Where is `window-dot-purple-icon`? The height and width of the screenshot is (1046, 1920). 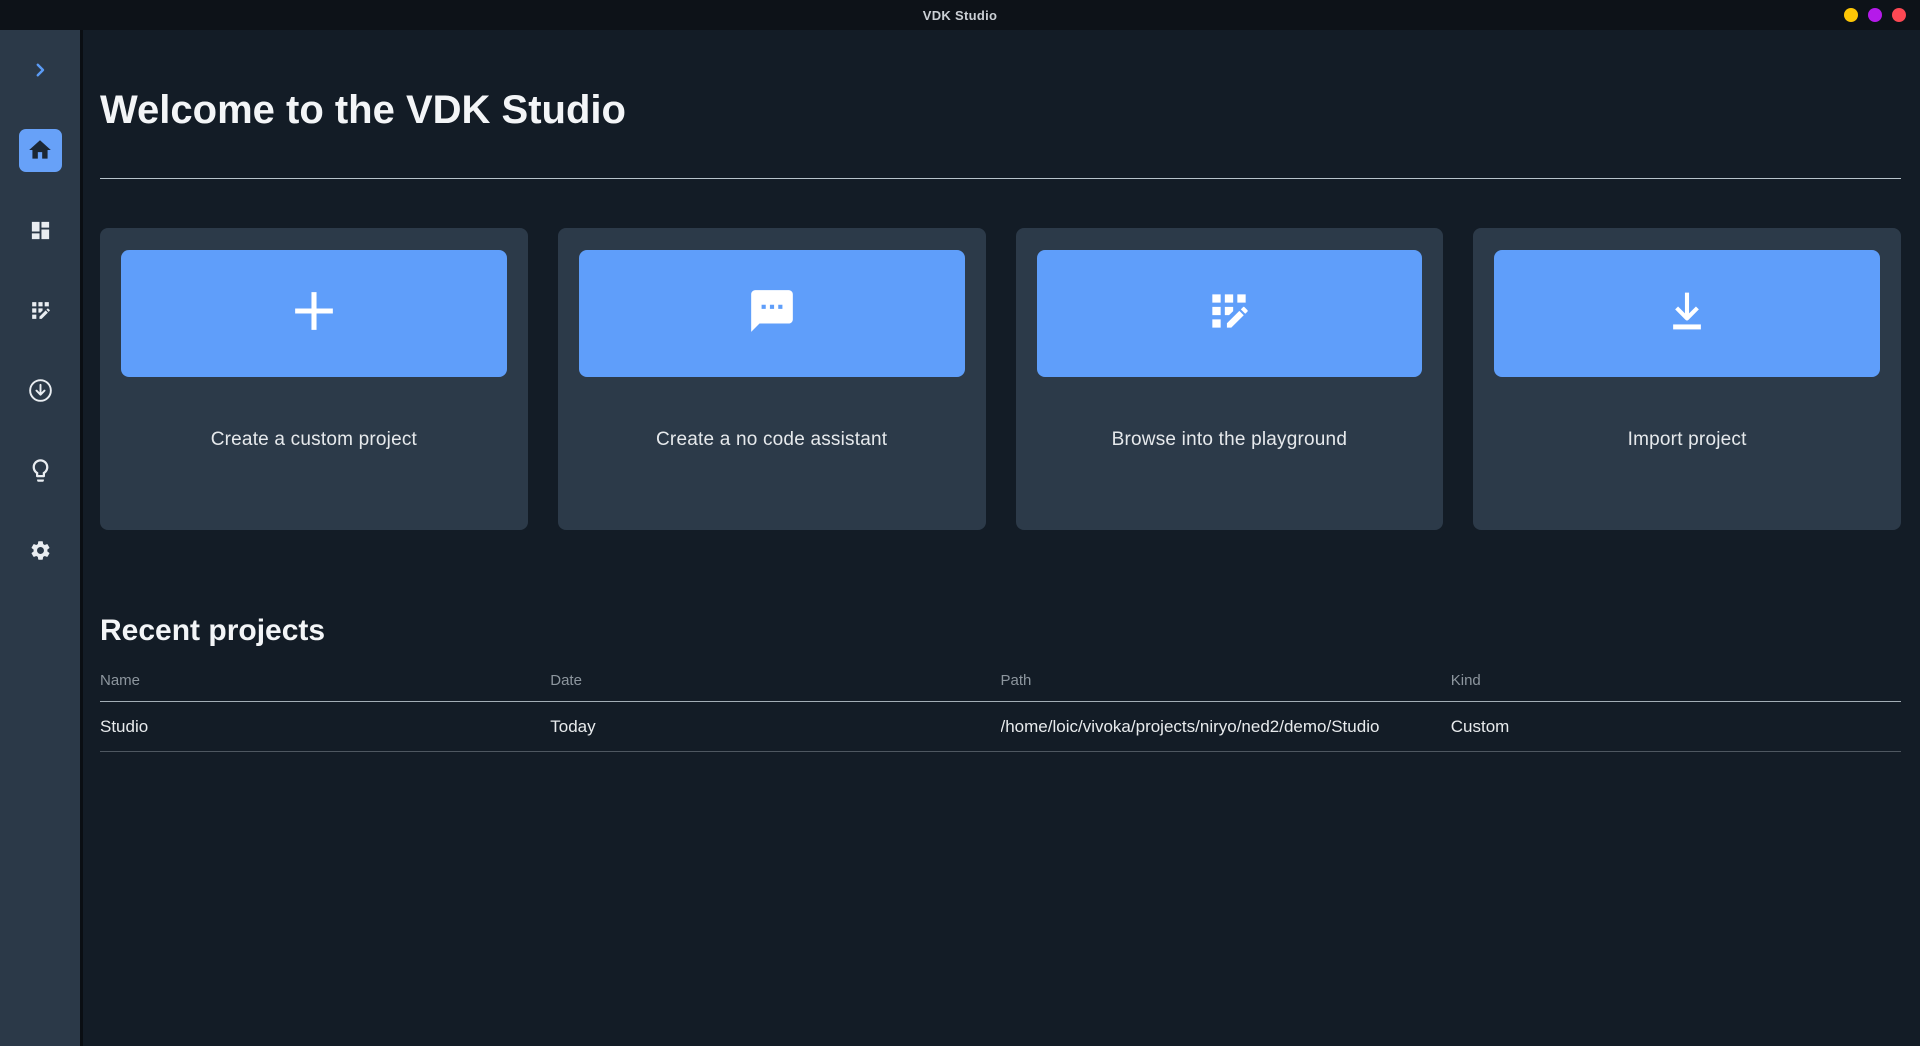 window-dot-purple-icon is located at coordinates (1875, 15).